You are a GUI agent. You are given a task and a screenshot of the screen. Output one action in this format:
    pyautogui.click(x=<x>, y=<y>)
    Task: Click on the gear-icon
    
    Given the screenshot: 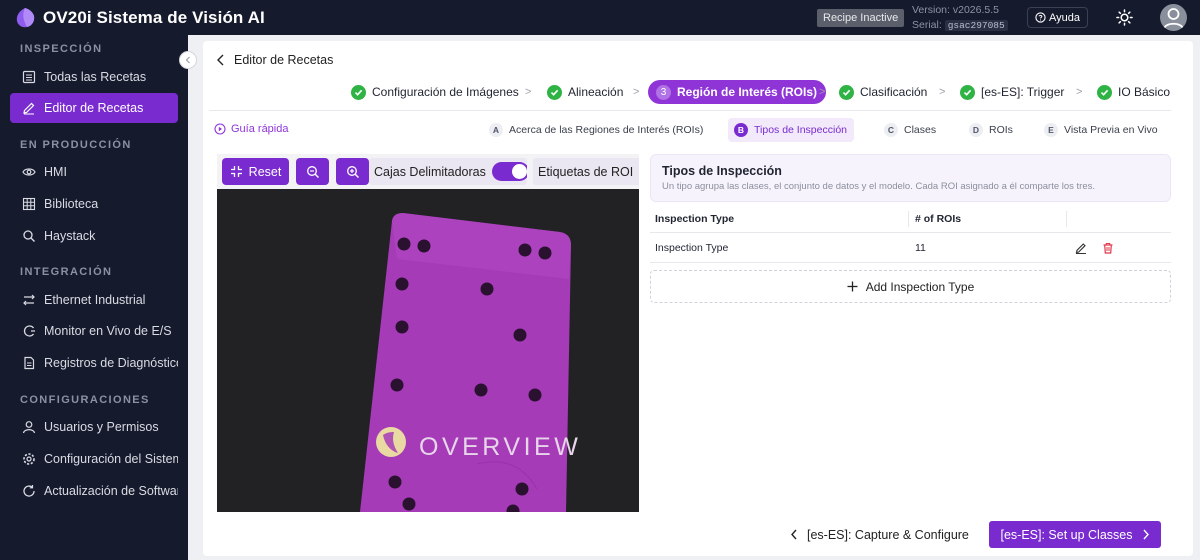 What is the action you would take?
    pyautogui.click(x=29, y=459)
    